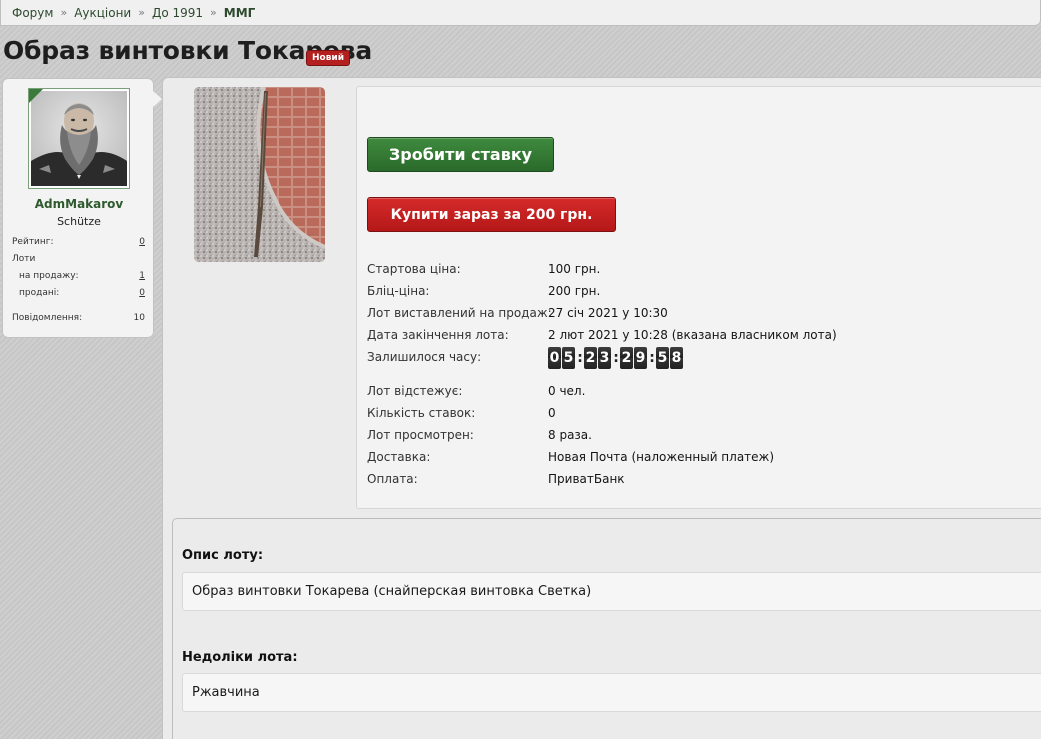 The width and height of the screenshot is (1041, 739). I want to click on breadcrumb-link-auctions: Аукціони, so click(102, 13).